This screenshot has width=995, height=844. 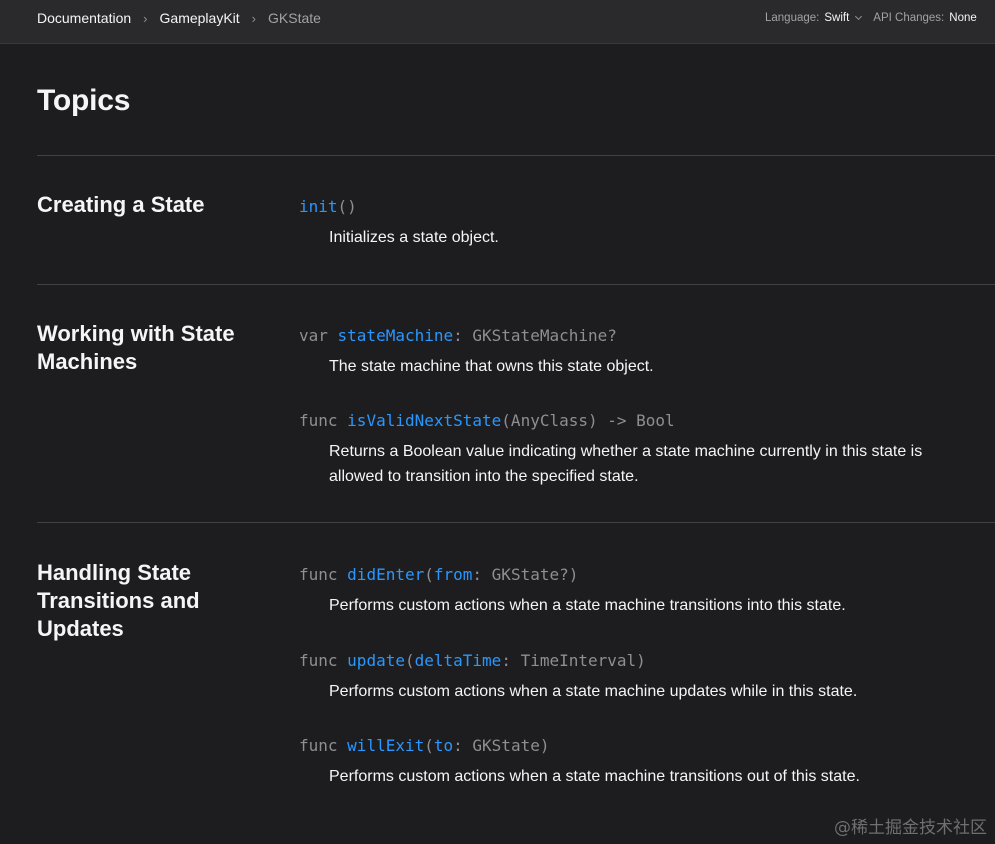 I want to click on symbol-declaration: func isValidNextState(AnyClass) -> Bool, so click(x=487, y=421).